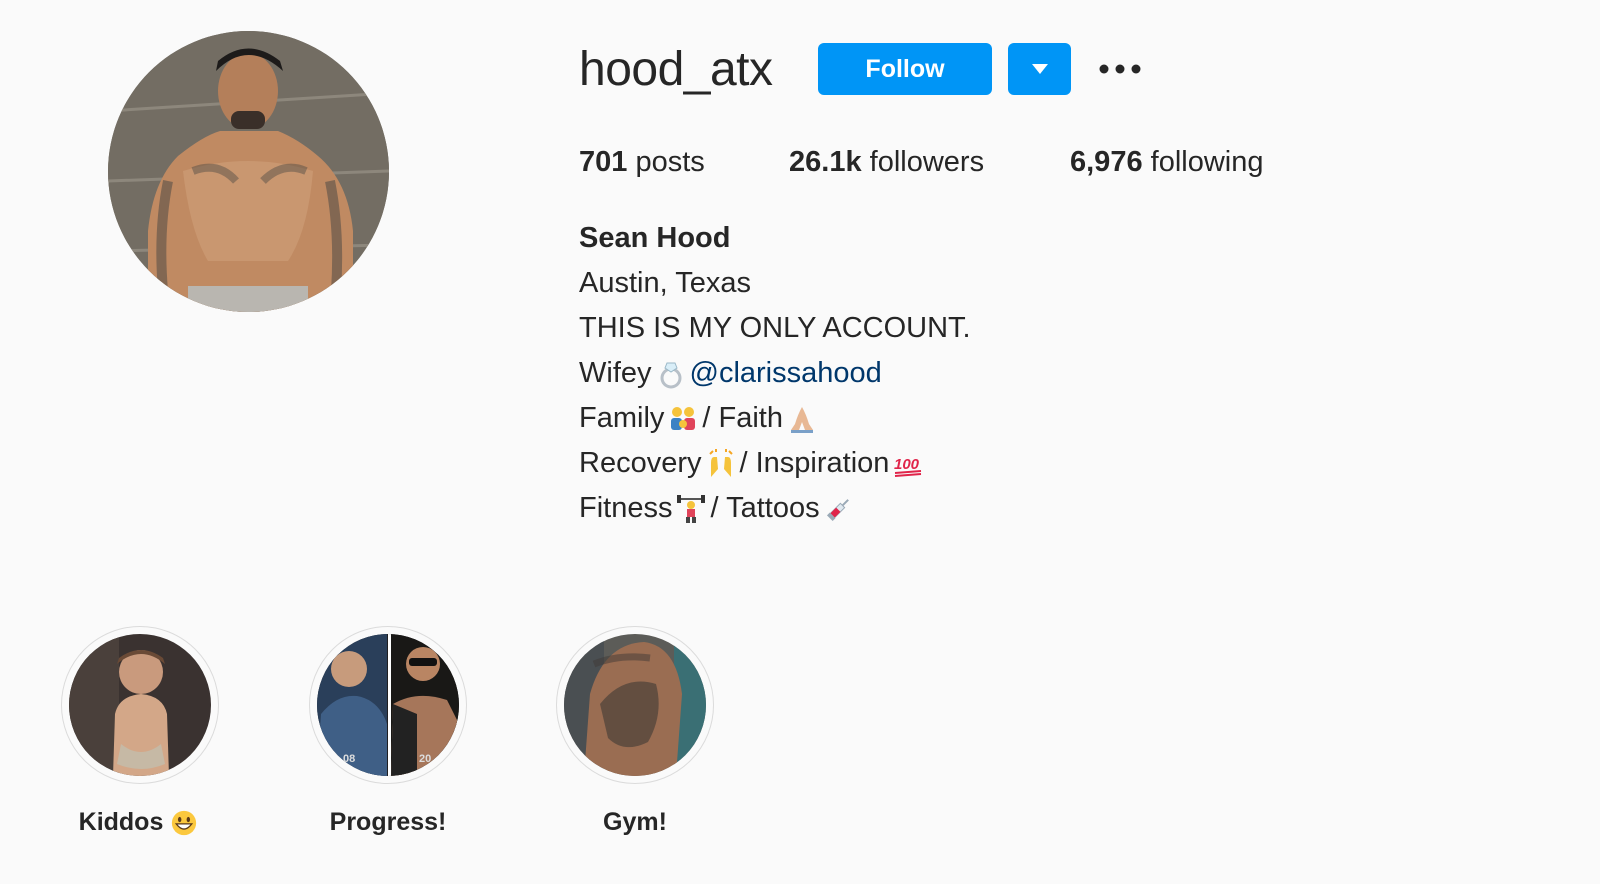 The height and width of the screenshot is (884, 1600). I want to click on full-name: Sean Hood, so click(655, 238).